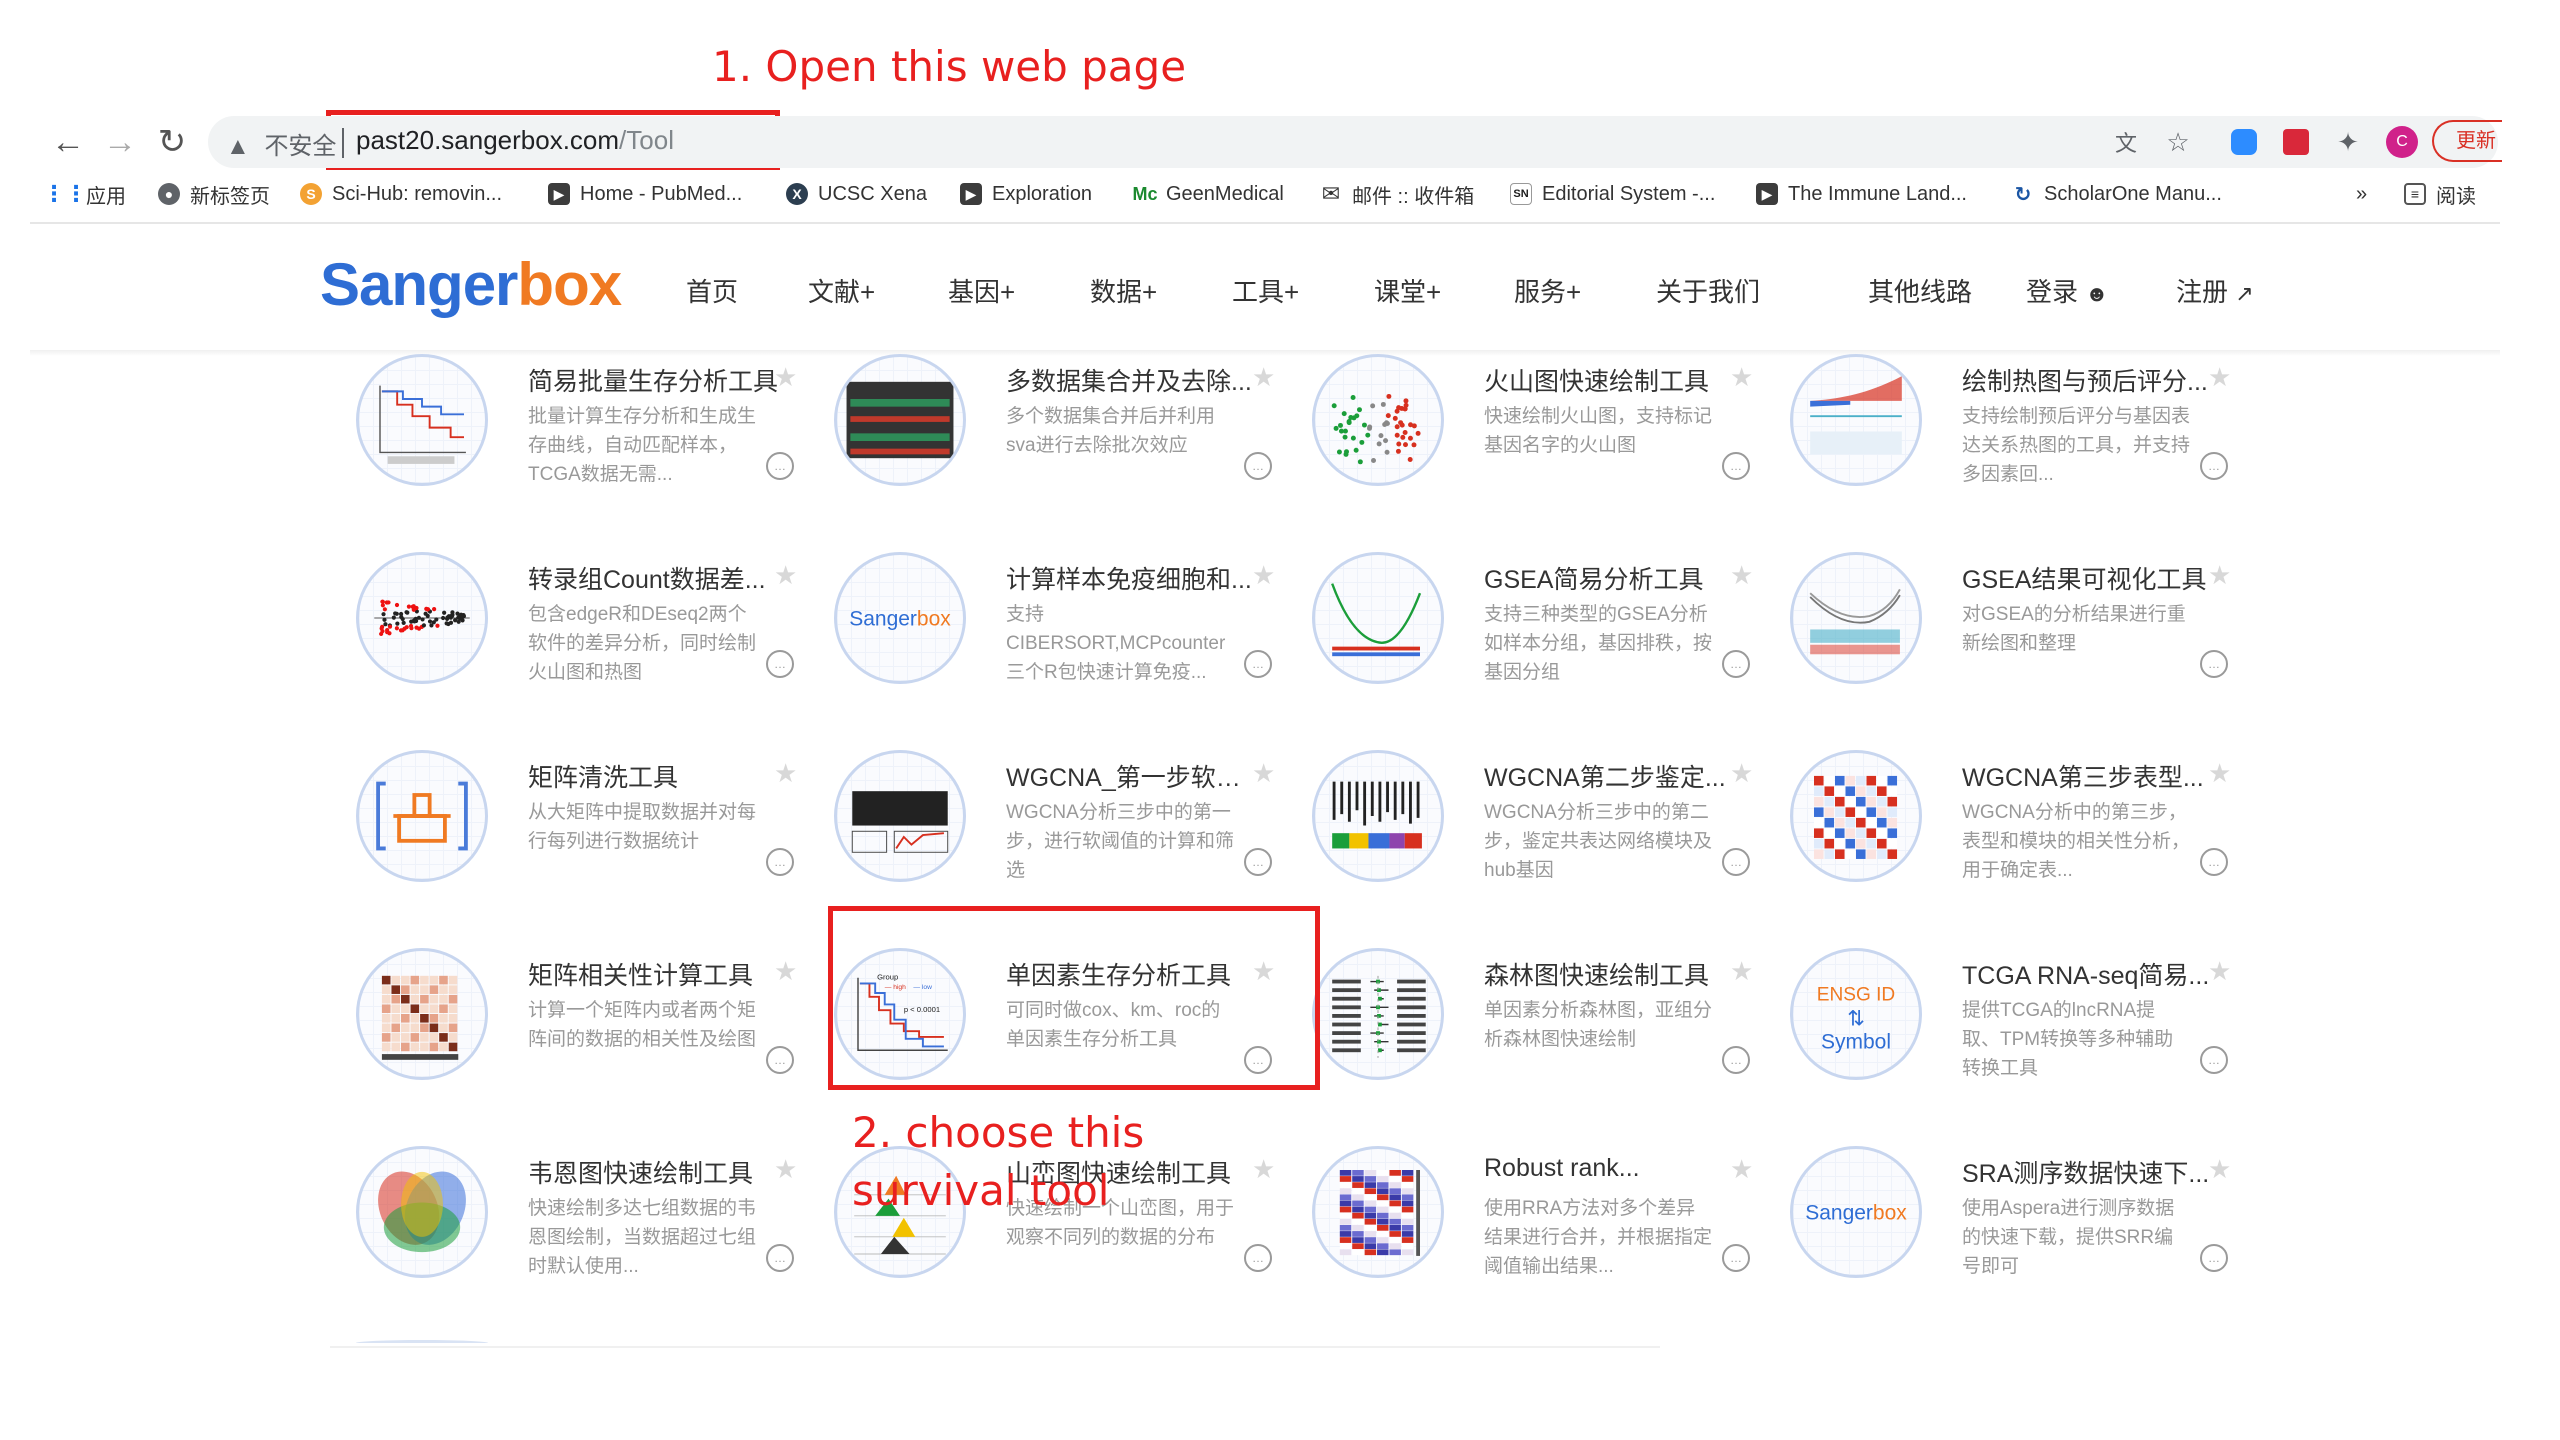 The height and width of the screenshot is (1440, 2560). What do you see at coordinates (2440, 194) in the screenshot?
I see `reading-list-button: ≡ 阅读` at bounding box center [2440, 194].